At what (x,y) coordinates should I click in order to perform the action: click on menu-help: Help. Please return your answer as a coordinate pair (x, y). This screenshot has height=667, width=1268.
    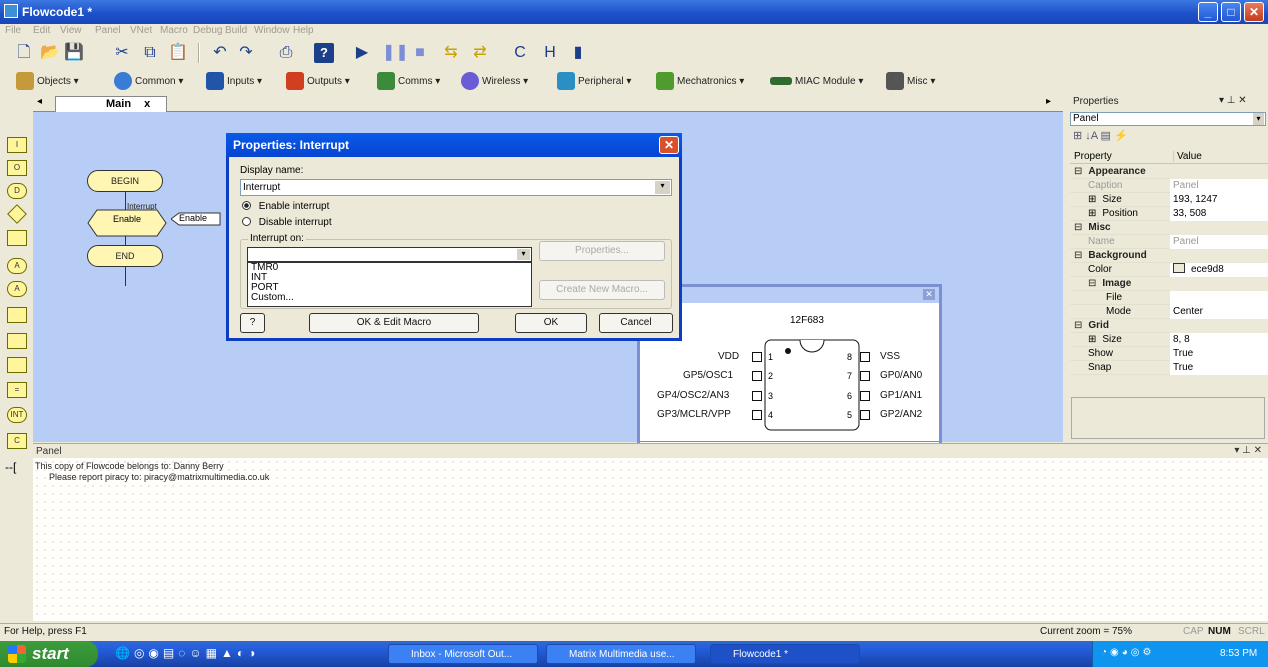
    Looking at the image, I should click on (303, 30).